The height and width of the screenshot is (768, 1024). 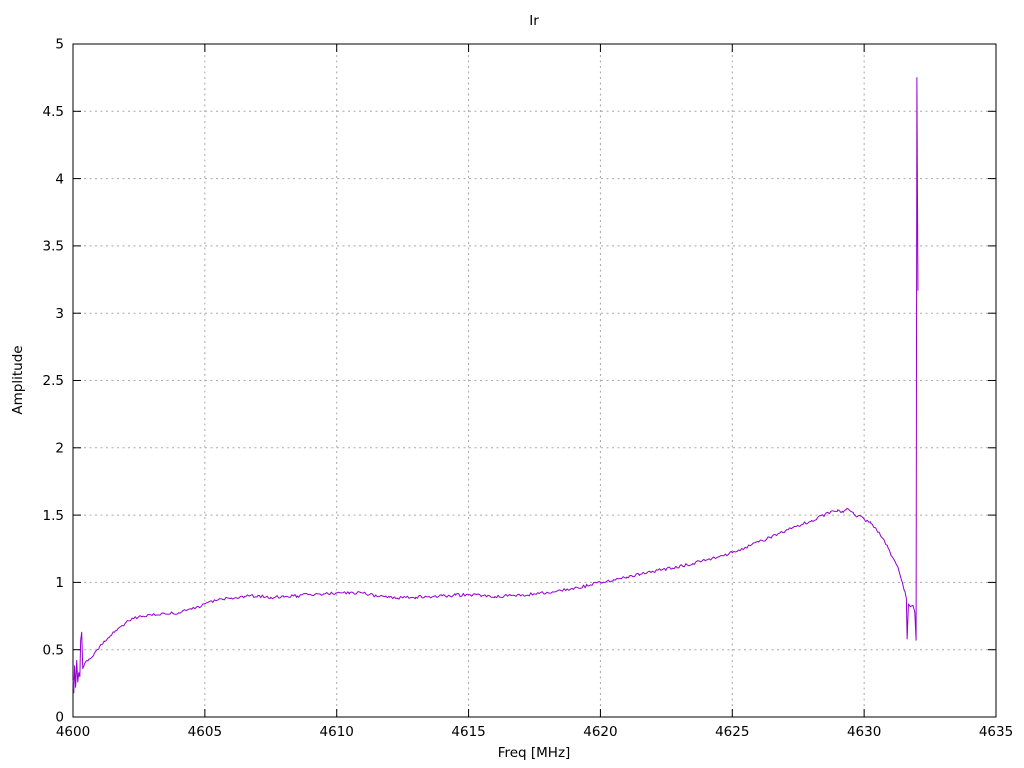 I want to click on x-tick-label: 4615, so click(x=468, y=732).